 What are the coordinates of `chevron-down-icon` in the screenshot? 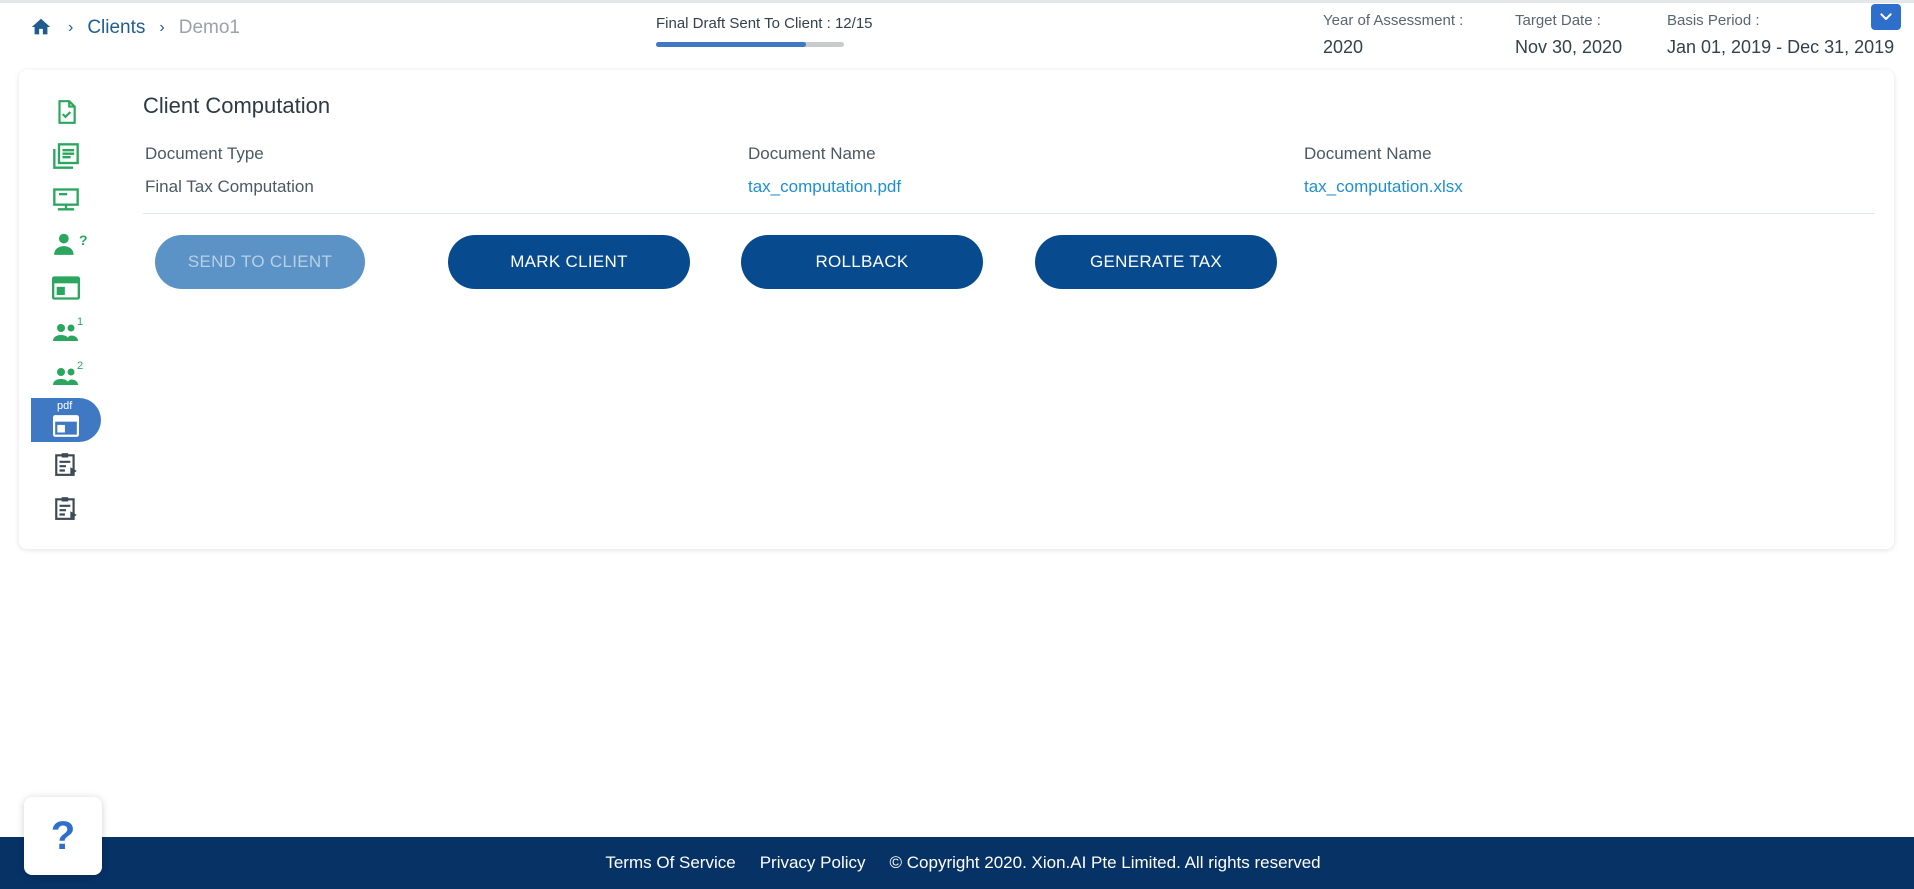 It's located at (1886, 16).